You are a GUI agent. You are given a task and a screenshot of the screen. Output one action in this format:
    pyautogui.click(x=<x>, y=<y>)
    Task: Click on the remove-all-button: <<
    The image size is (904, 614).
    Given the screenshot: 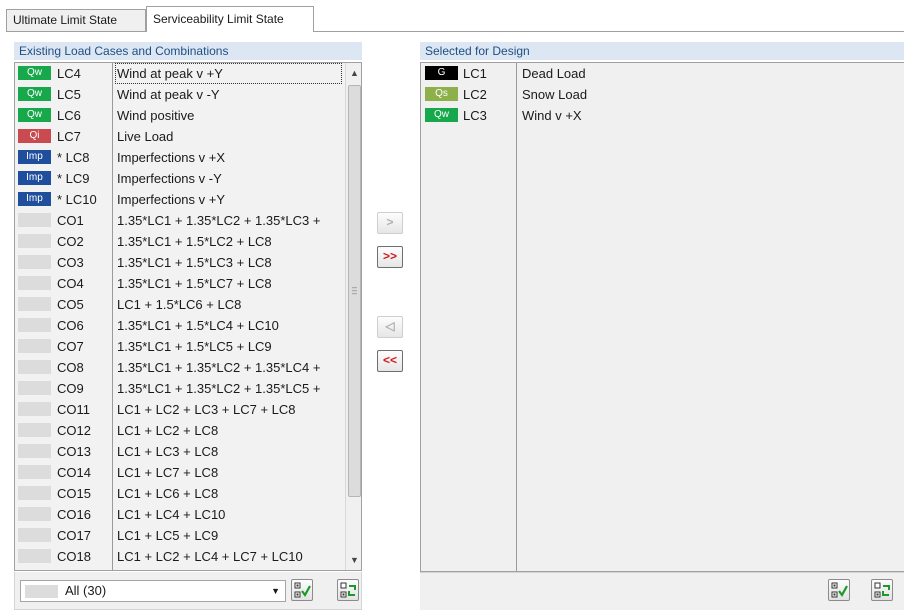 What is the action you would take?
    pyautogui.click(x=390, y=361)
    